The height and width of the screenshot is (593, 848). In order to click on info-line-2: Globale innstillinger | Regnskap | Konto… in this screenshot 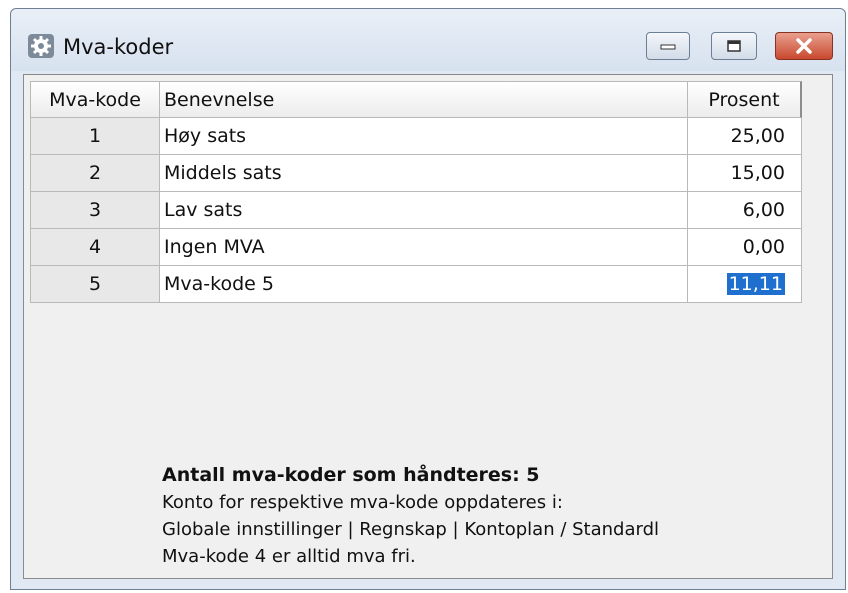, I will do `click(411, 529)`.